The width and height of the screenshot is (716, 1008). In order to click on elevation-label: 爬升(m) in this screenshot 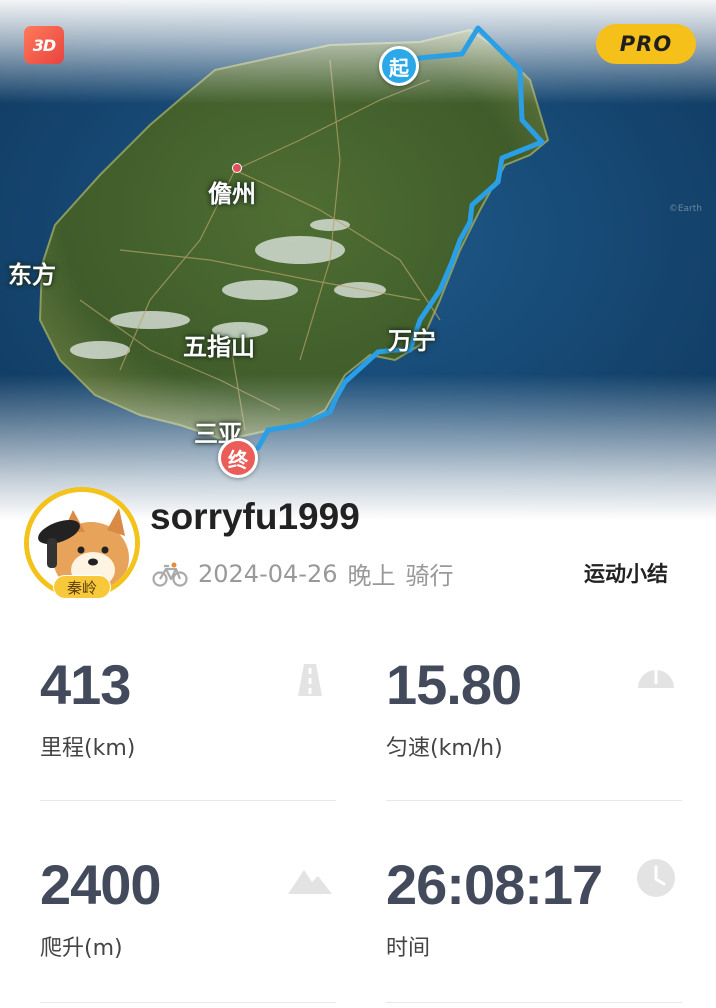, I will do `click(81, 948)`.